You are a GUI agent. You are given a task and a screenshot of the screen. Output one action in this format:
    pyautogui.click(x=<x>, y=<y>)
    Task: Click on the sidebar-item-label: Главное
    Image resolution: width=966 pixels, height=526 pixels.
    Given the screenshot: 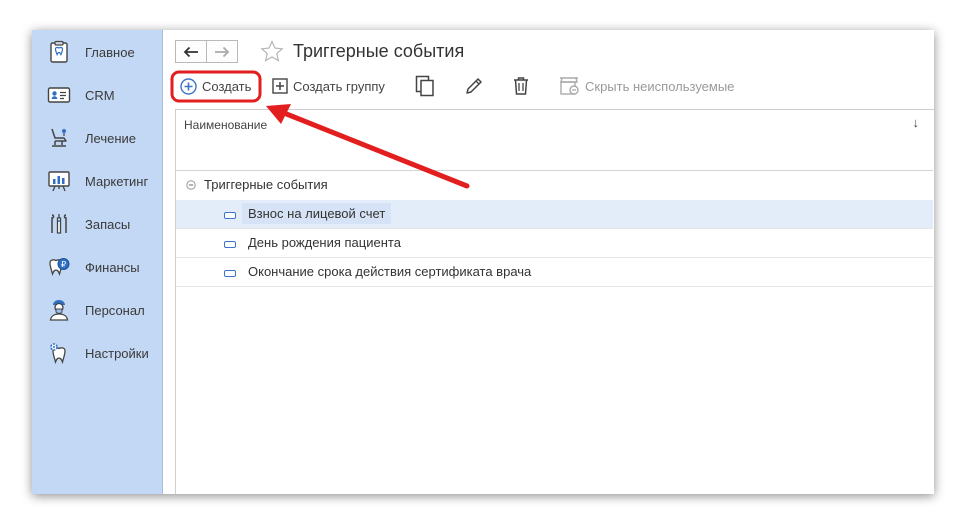 What is the action you would take?
    pyautogui.click(x=110, y=52)
    